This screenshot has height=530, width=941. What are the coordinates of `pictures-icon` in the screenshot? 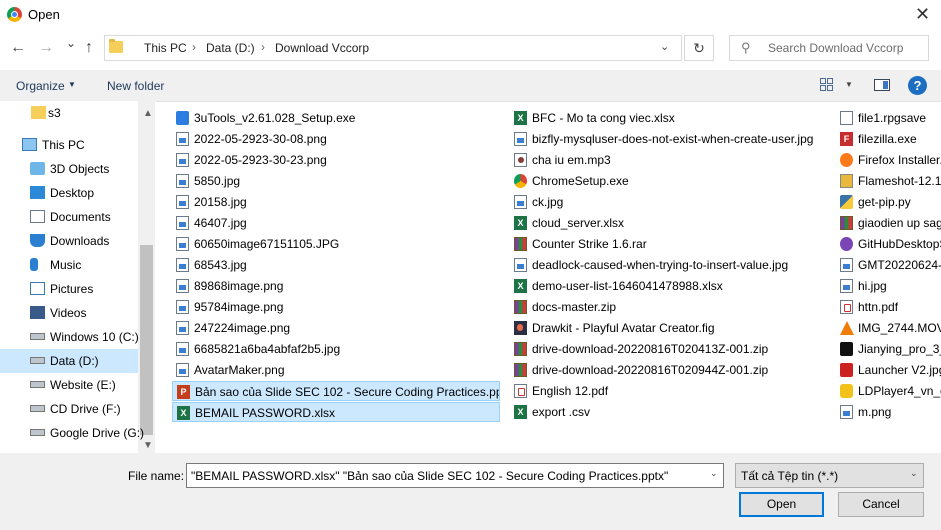 It's located at (37, 288).